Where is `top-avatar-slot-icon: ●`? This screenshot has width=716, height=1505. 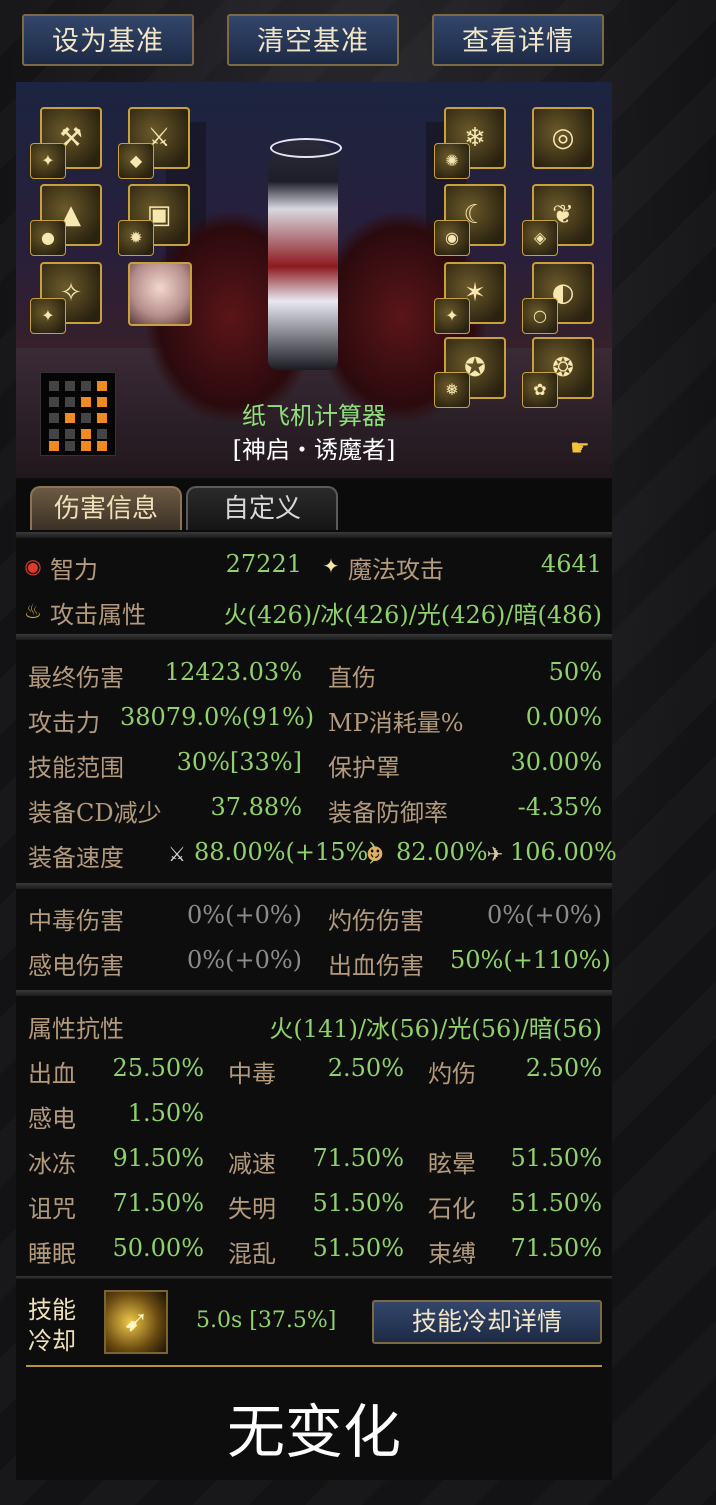
top-avatar-slot-icon: ● is located at coordinates (48, 238).